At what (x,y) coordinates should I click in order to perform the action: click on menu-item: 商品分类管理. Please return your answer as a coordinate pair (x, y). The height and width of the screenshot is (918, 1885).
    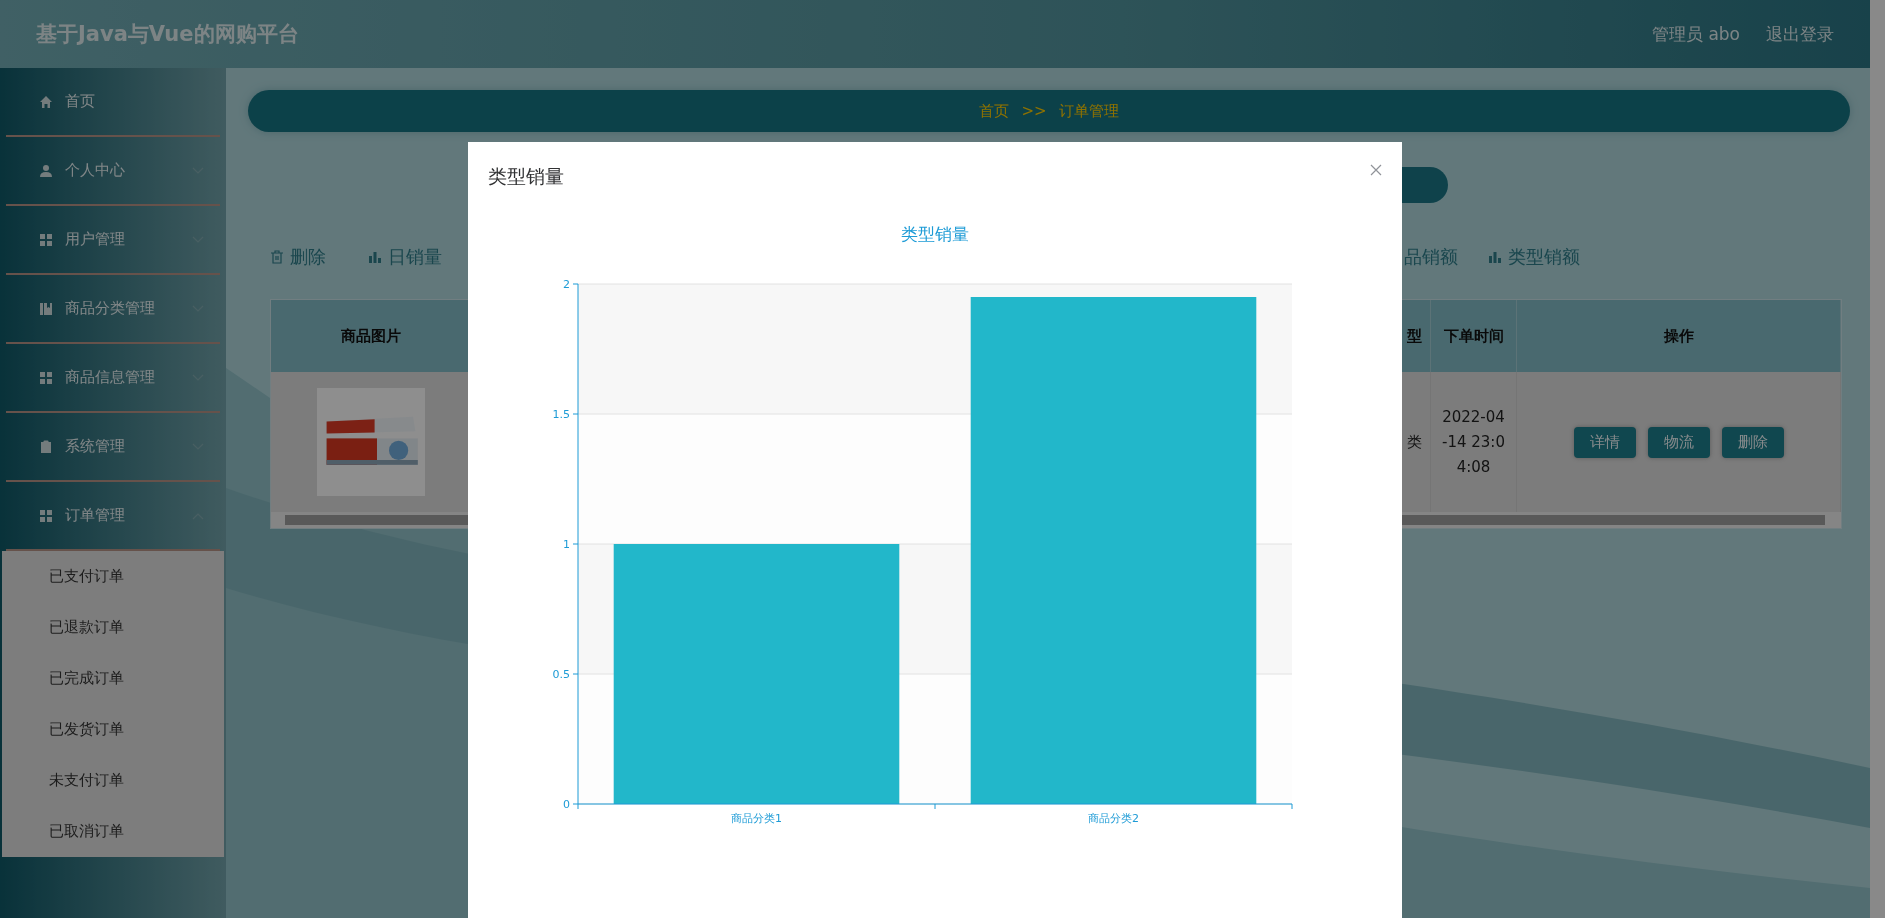
    Looking at the image, I should click on (113, 309).